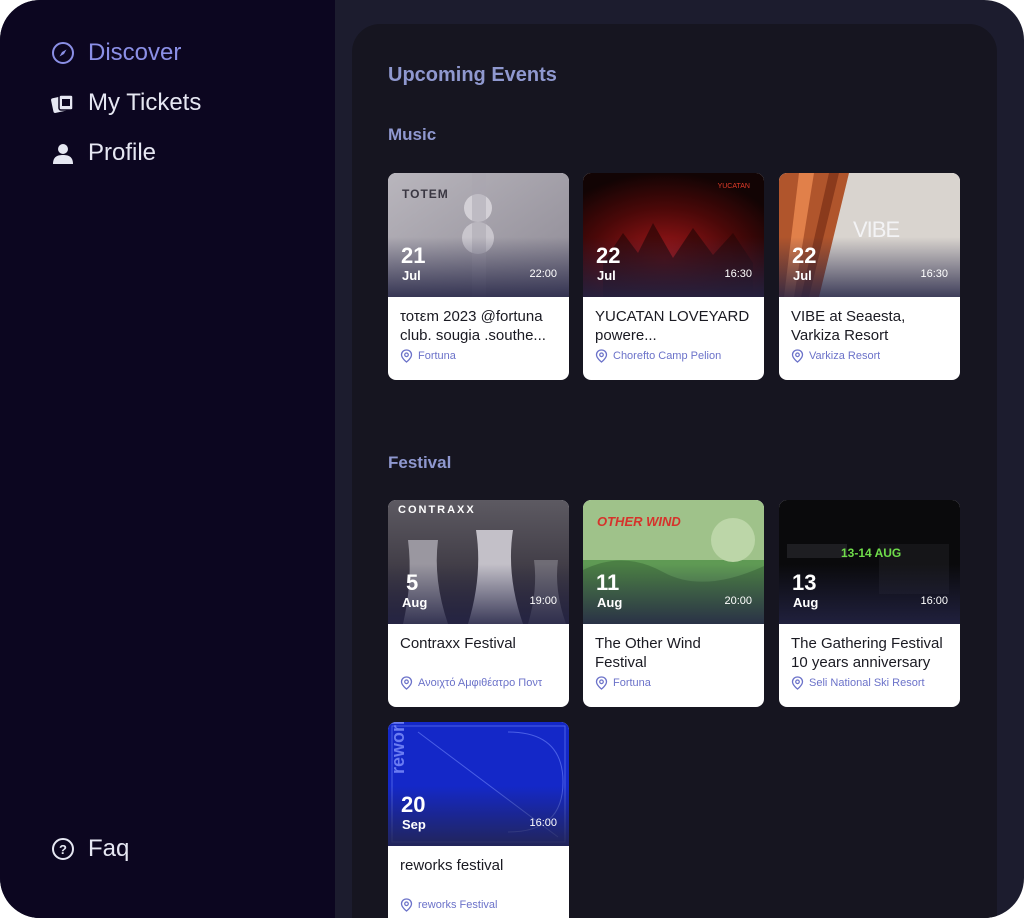  I want to click on poster-text: TOTEM, so click(425, 194).